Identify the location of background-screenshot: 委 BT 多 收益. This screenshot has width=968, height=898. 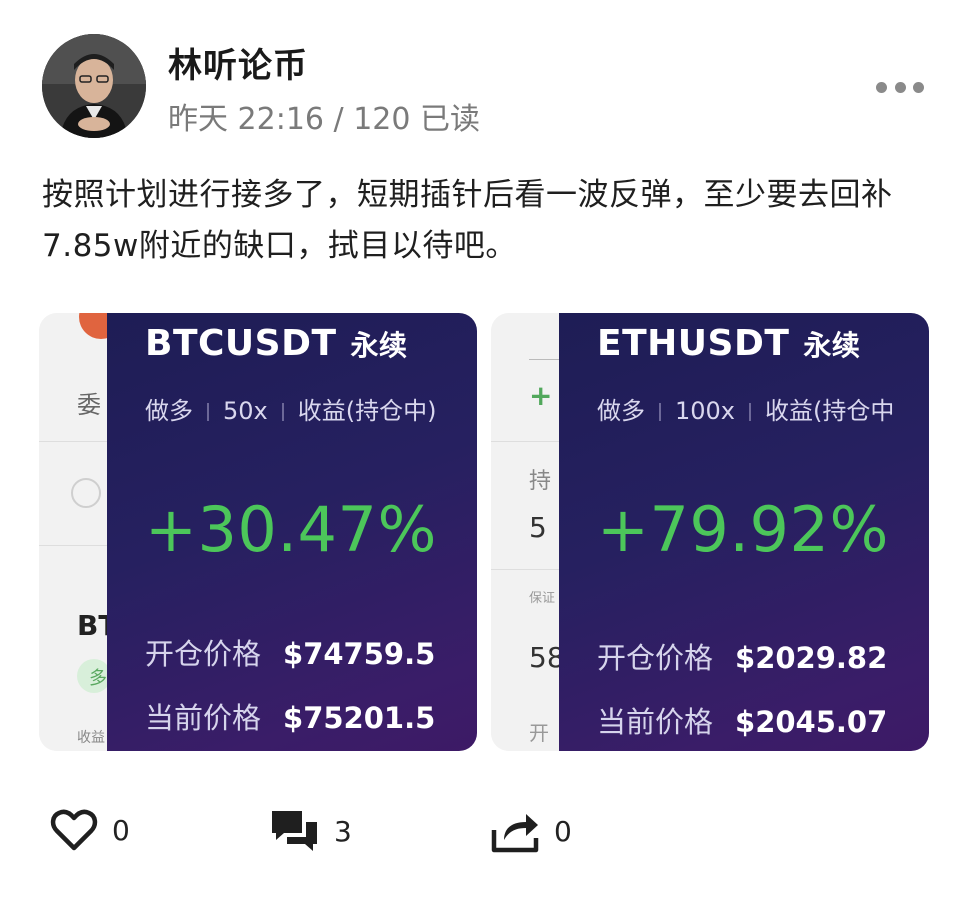
(81, 532).